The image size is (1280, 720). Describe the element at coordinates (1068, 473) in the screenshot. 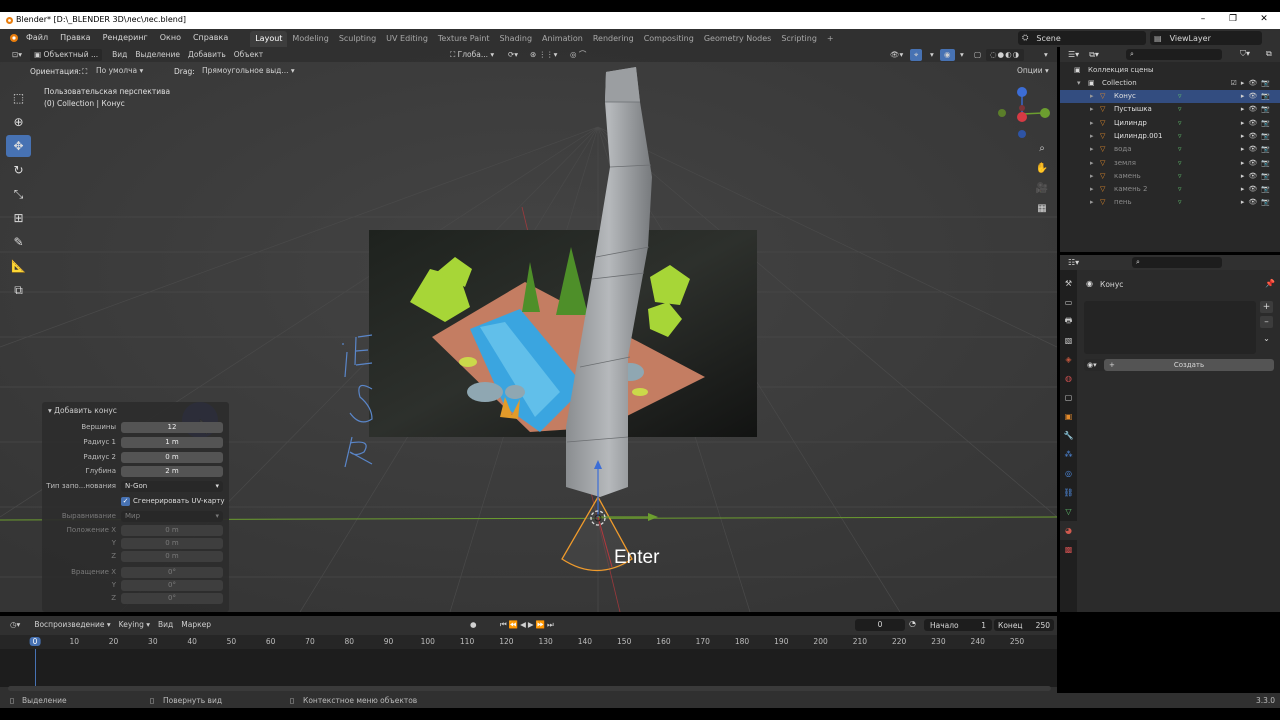

I see `tab-physics-icon: ◎` at that location.